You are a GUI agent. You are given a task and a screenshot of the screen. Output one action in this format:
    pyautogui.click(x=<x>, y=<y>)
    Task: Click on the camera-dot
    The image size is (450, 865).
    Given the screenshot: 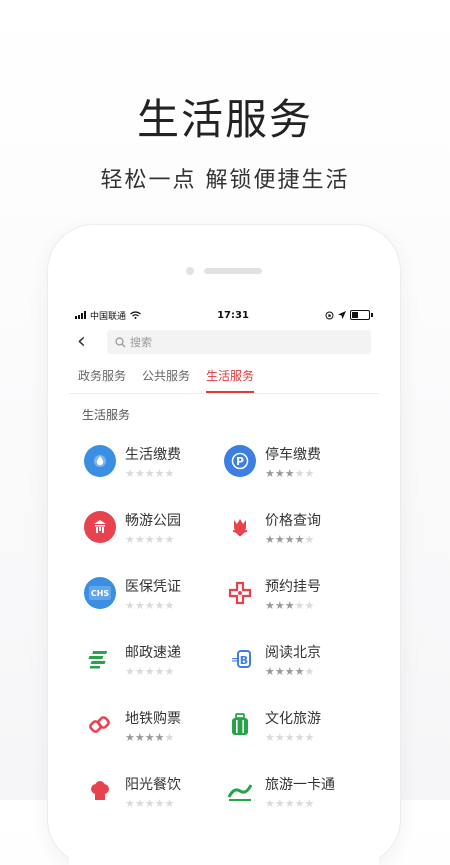 What is the action you would take?
    pyautogui.click(x=190, y=271)
    